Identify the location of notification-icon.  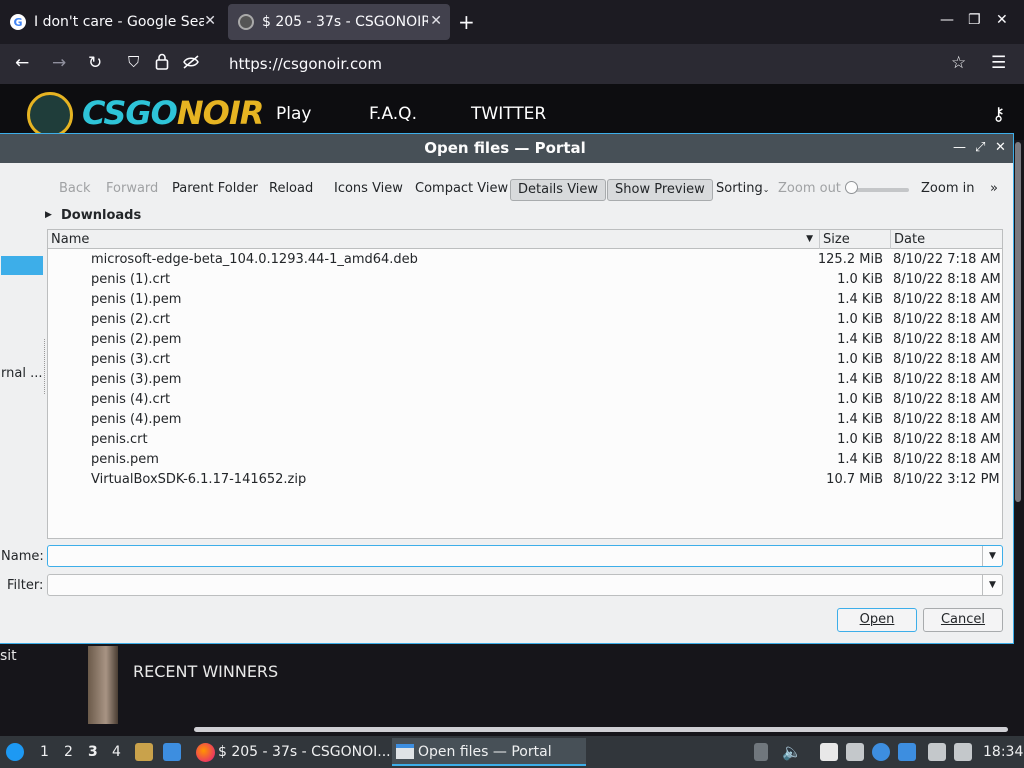
(881, 752).